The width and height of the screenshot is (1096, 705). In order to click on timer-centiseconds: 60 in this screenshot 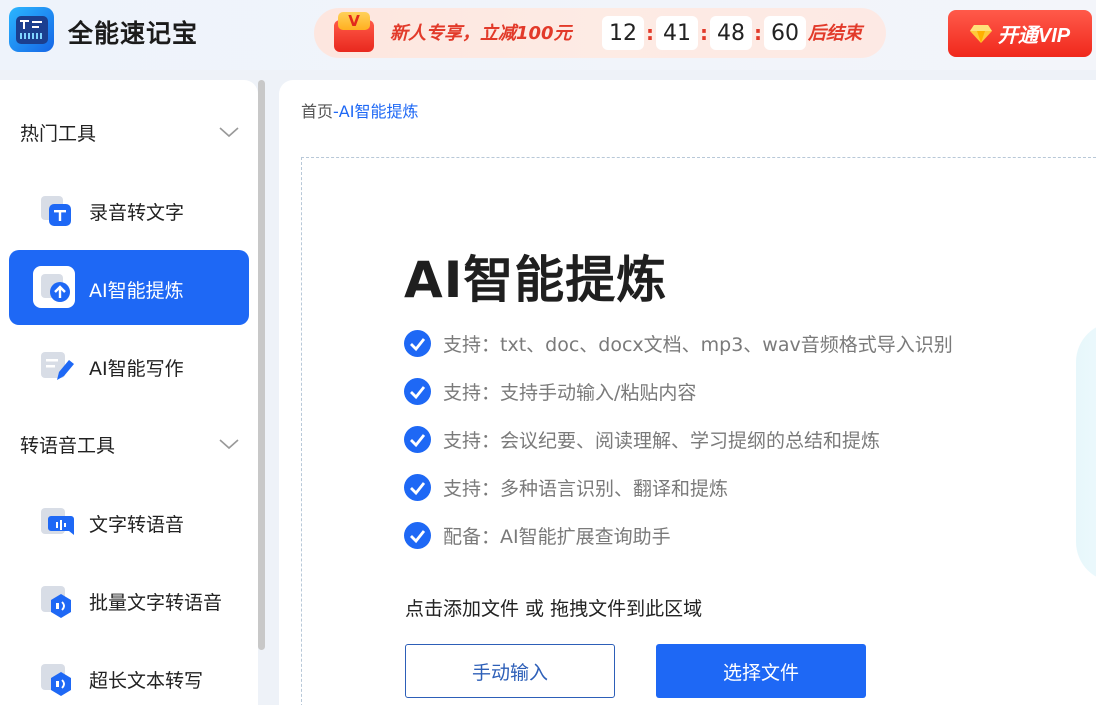, I will do `click(785, 33)`.